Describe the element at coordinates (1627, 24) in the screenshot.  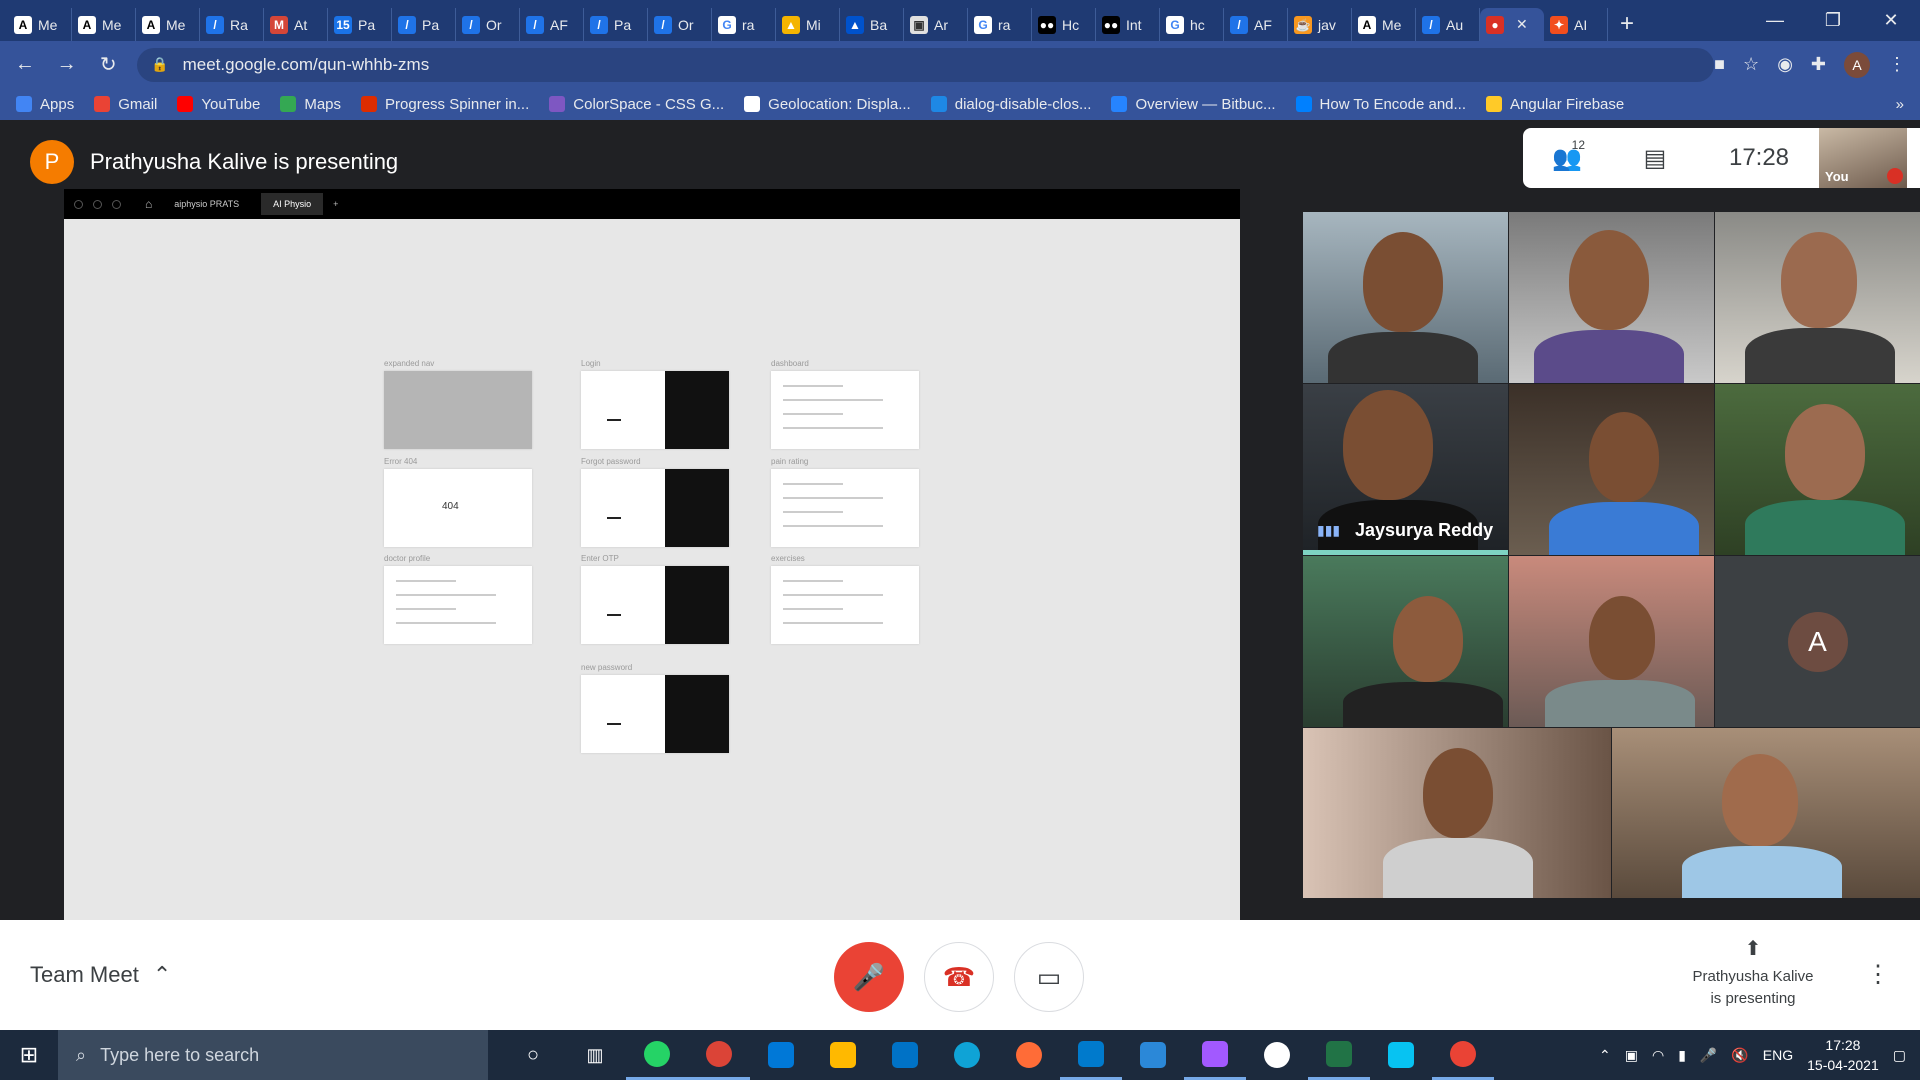
I see `new-tab-icon: +` at that location.